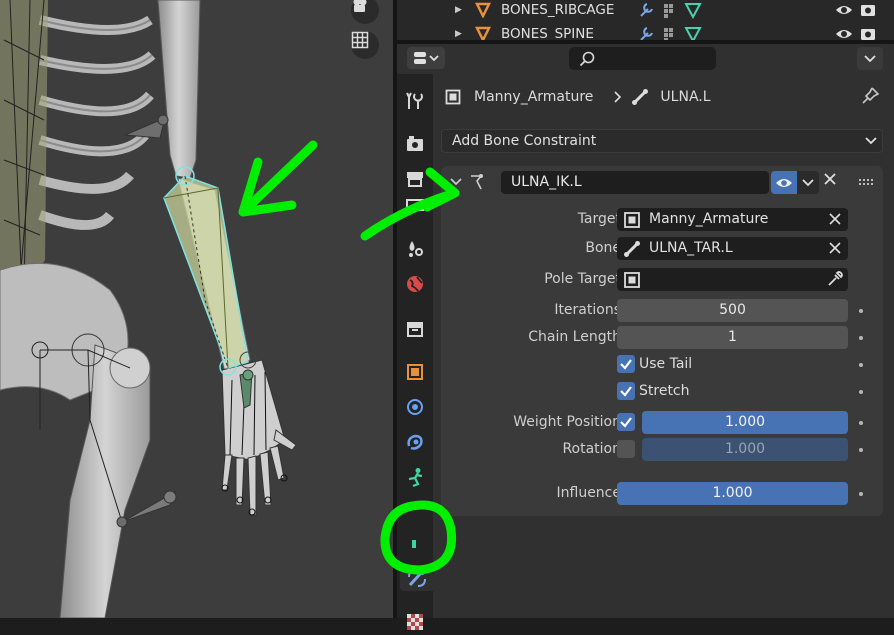  I want to click on weight-position-label: Weight Position, so click(567, 422).